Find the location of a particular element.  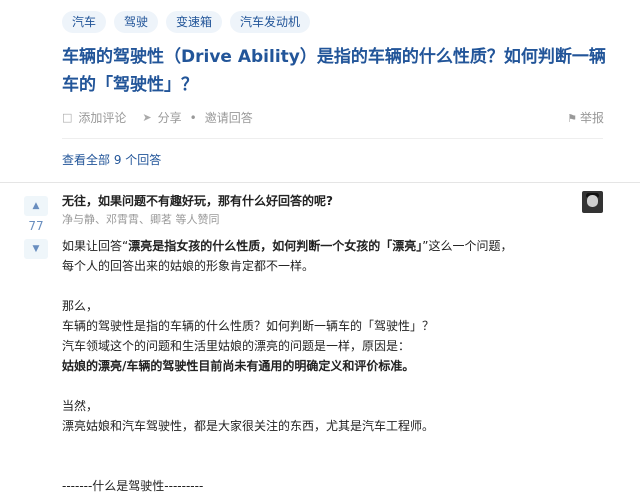

answer-line: 车辆的驾驶性是指的车辆的什么性质？如何判断一辆车的「驾驶性」？ is located at coordinates (322, 326).